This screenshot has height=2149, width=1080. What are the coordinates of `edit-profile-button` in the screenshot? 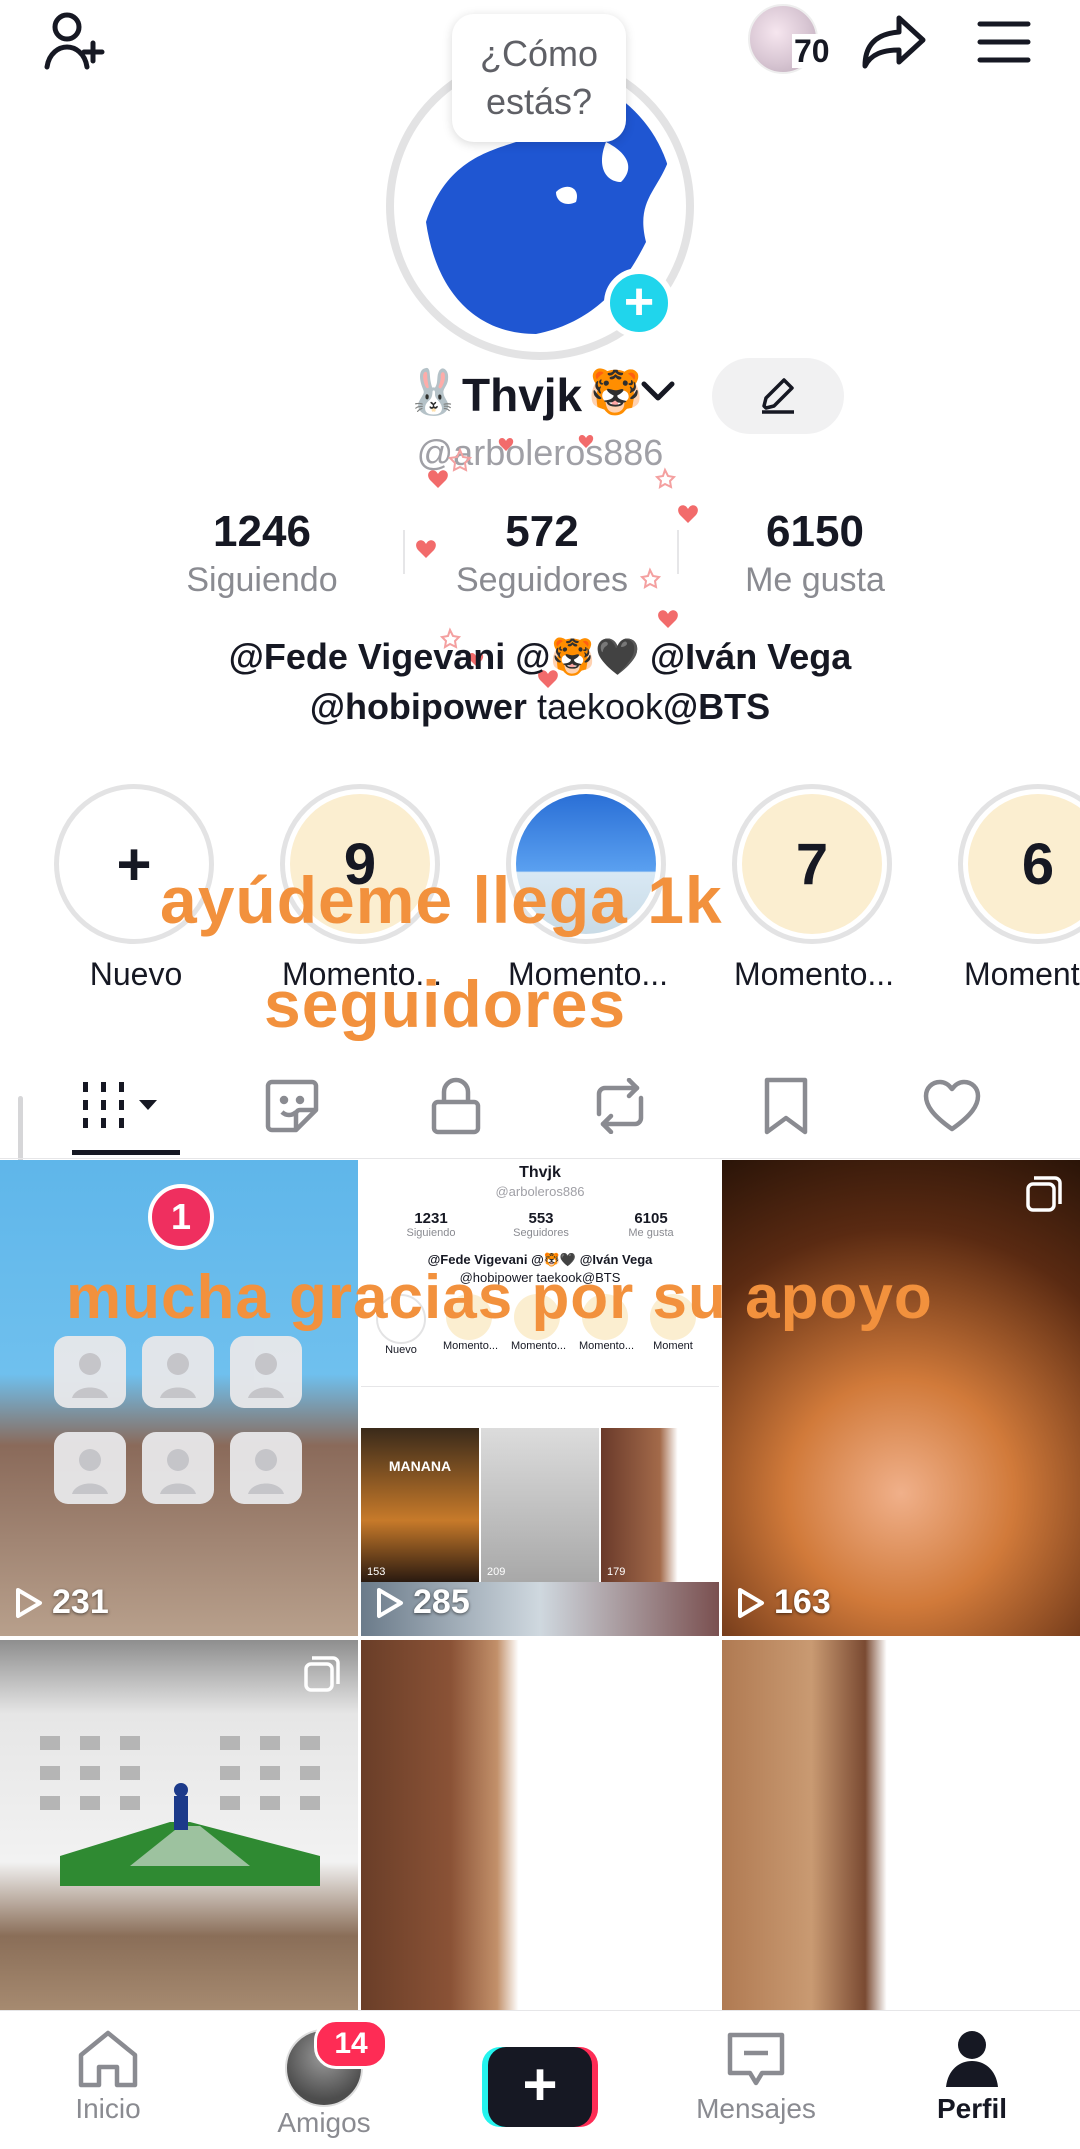 It's located at (778, 396).